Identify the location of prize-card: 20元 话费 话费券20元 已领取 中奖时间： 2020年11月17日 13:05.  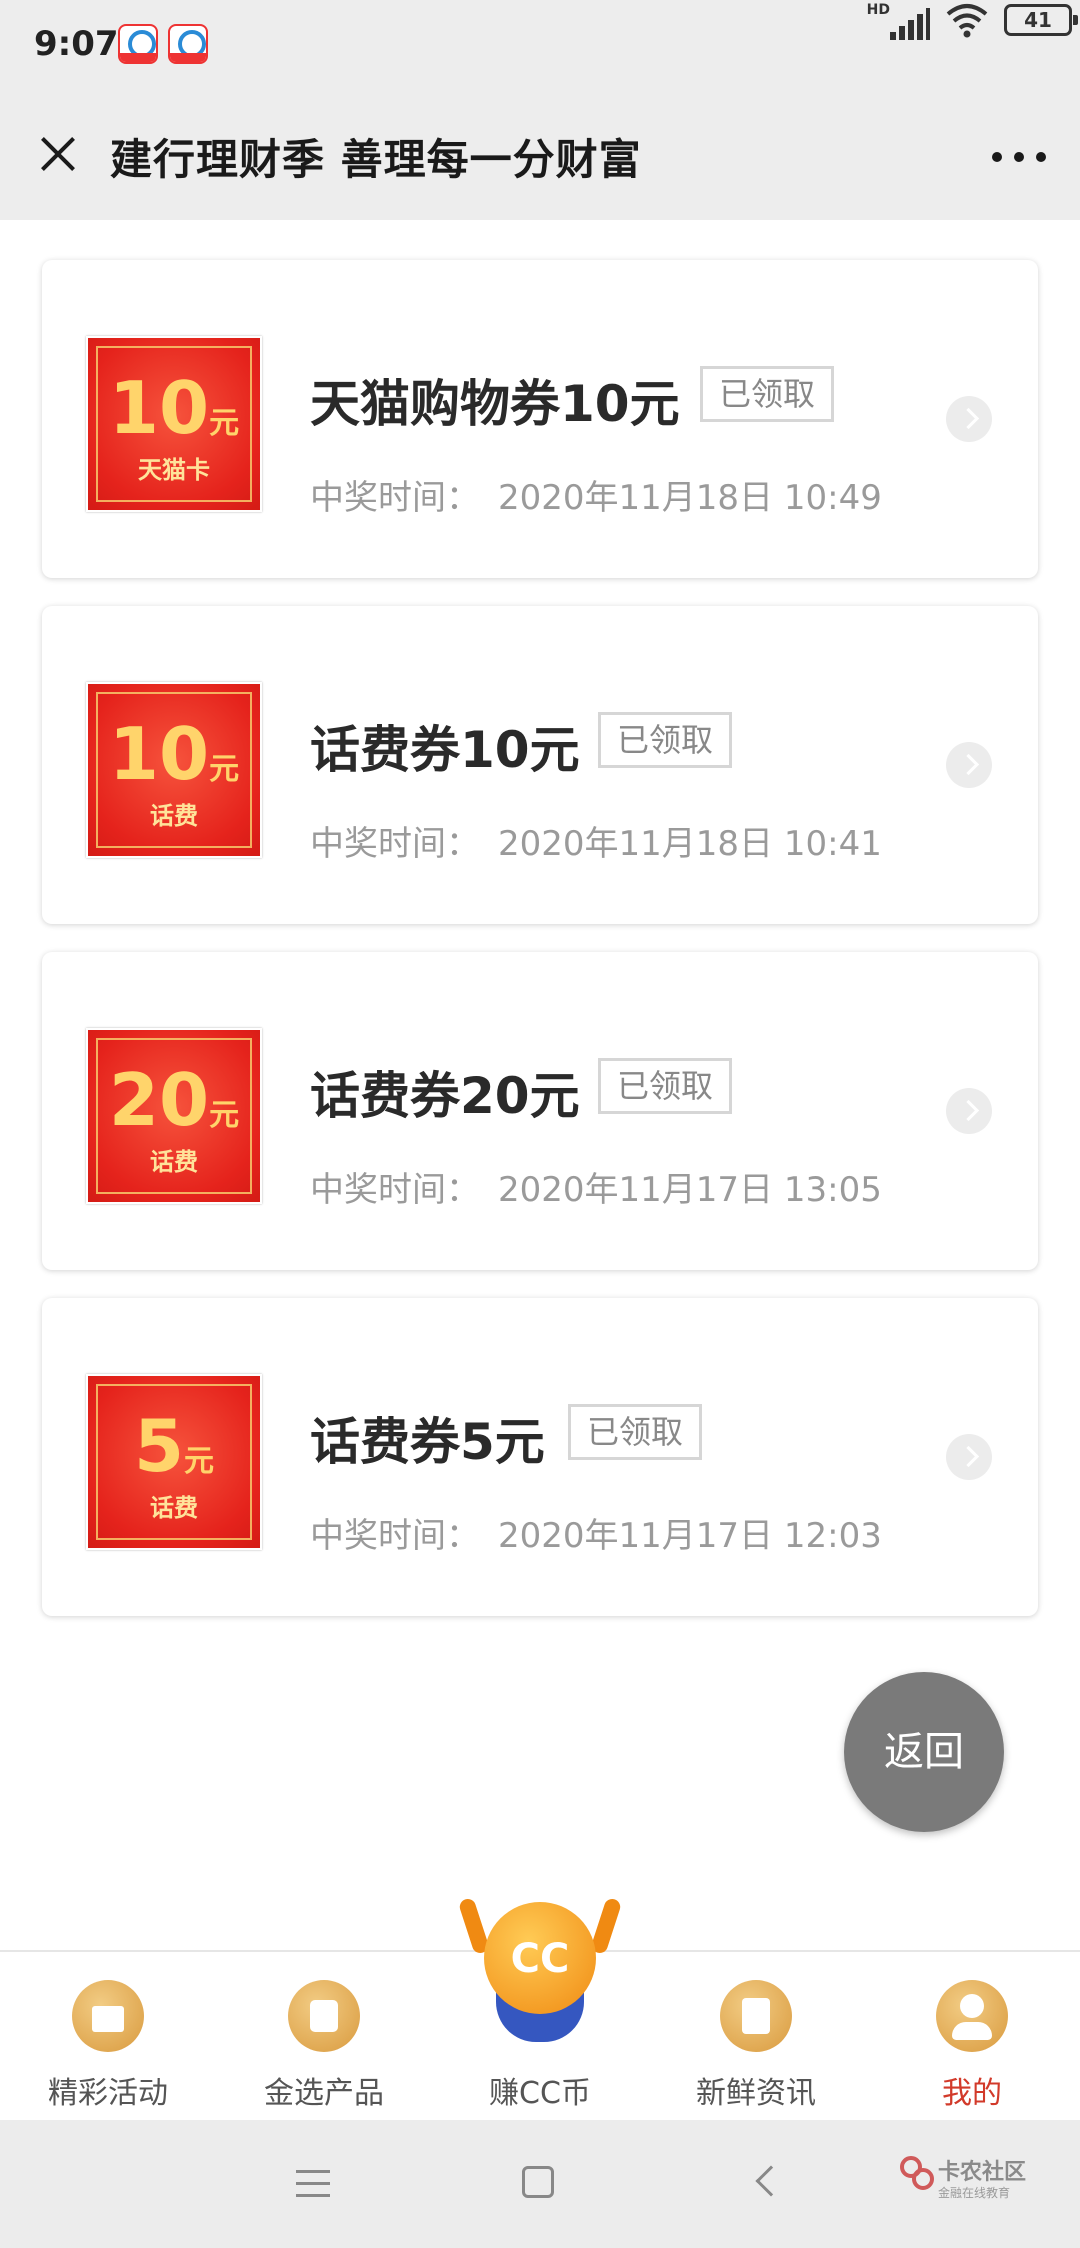
(540, 1111).